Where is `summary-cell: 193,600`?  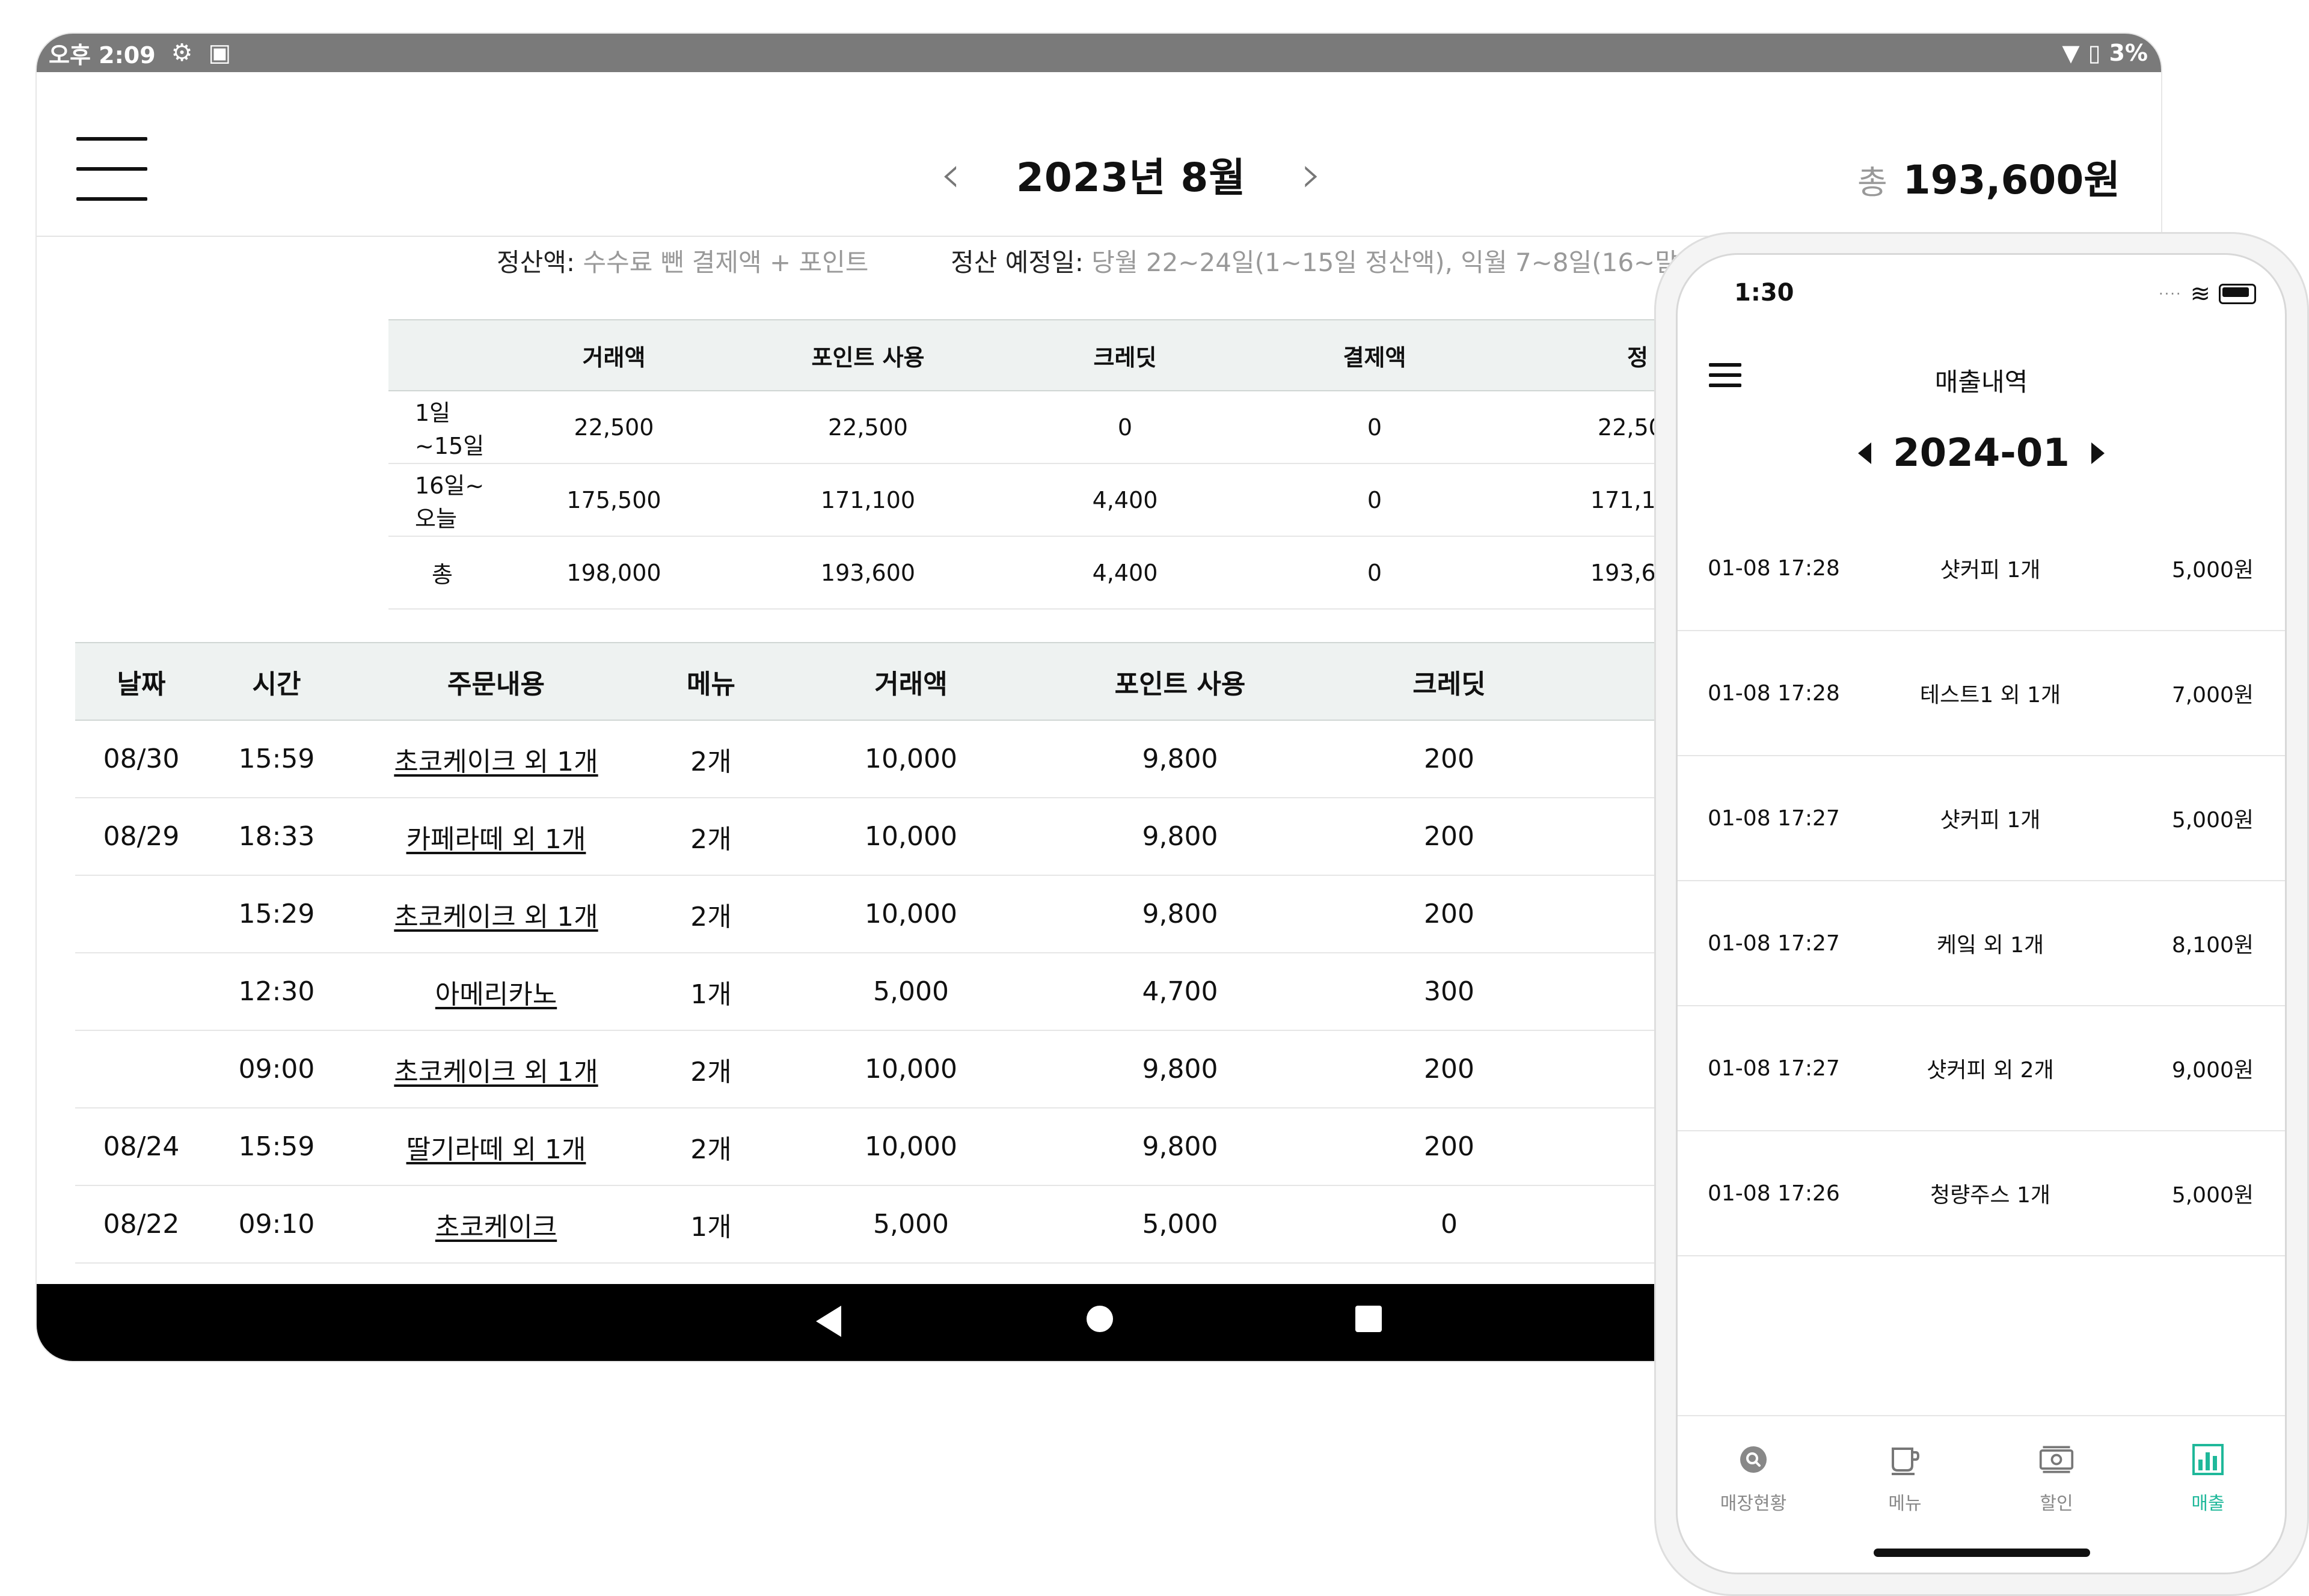 summary-cell: 193,600 is located at coordinates (868, 573).